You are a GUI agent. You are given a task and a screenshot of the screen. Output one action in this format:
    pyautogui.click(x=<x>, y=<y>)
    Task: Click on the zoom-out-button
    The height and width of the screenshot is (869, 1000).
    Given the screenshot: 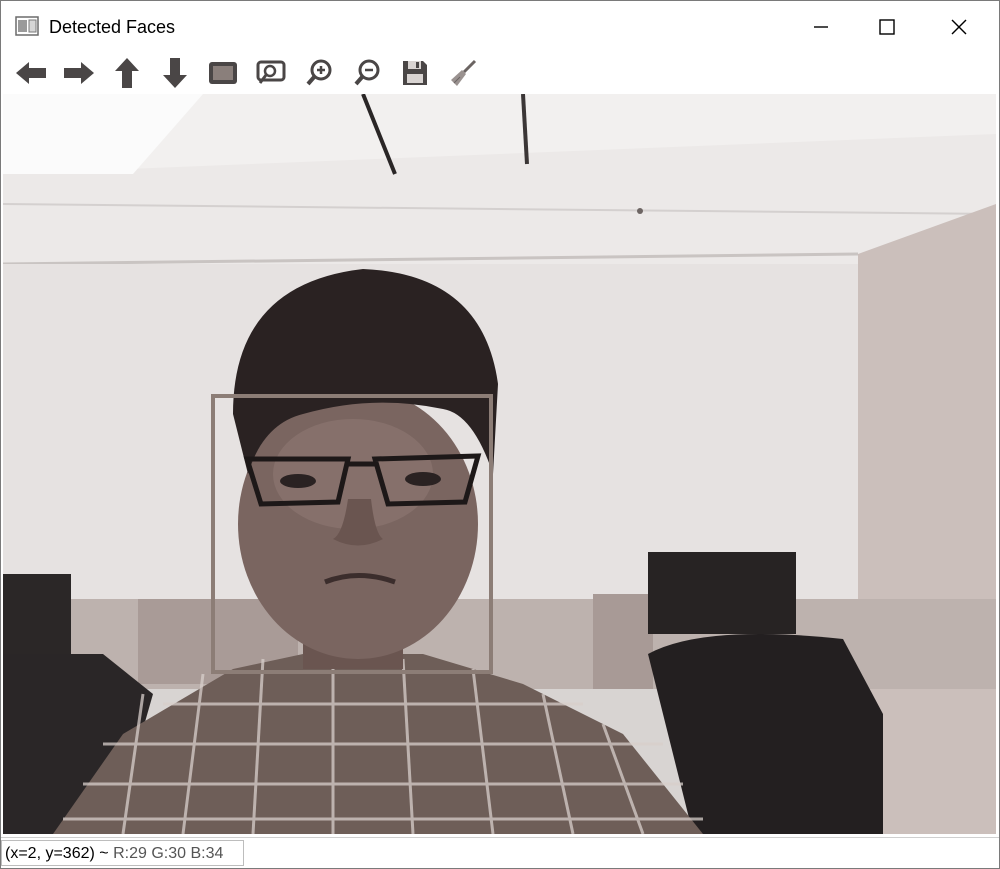 What is the action you would take?
    pyautogui.click(x=367, y=73)
    